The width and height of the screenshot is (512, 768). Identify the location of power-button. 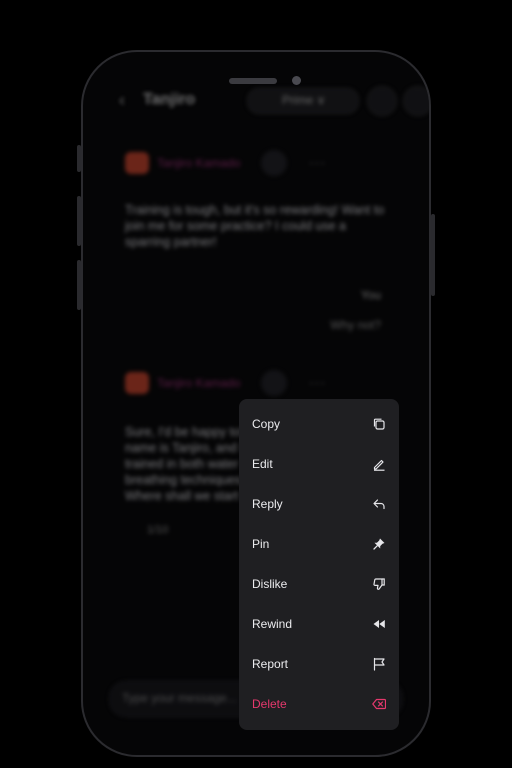
(433, 255).